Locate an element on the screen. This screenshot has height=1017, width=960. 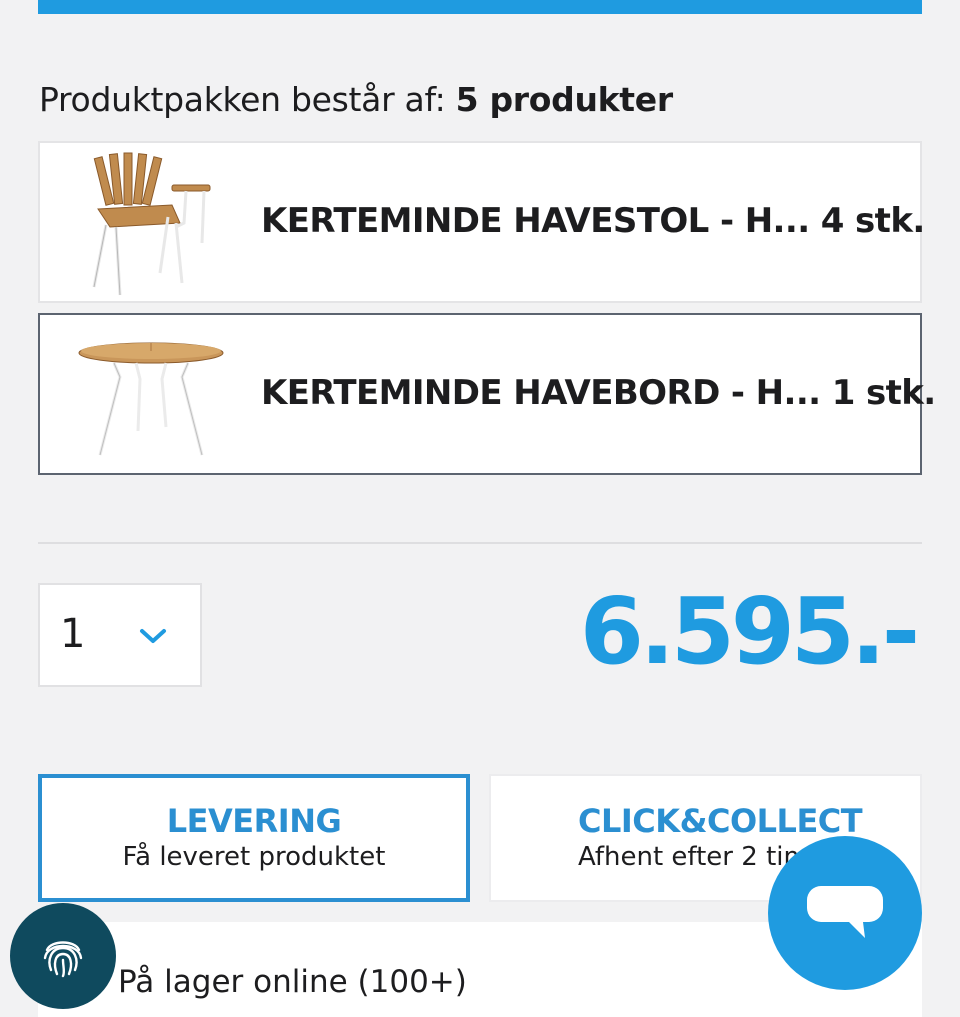
package-heading: Produktpakken består af: 5 produkter is located at coordinates (356, 99).